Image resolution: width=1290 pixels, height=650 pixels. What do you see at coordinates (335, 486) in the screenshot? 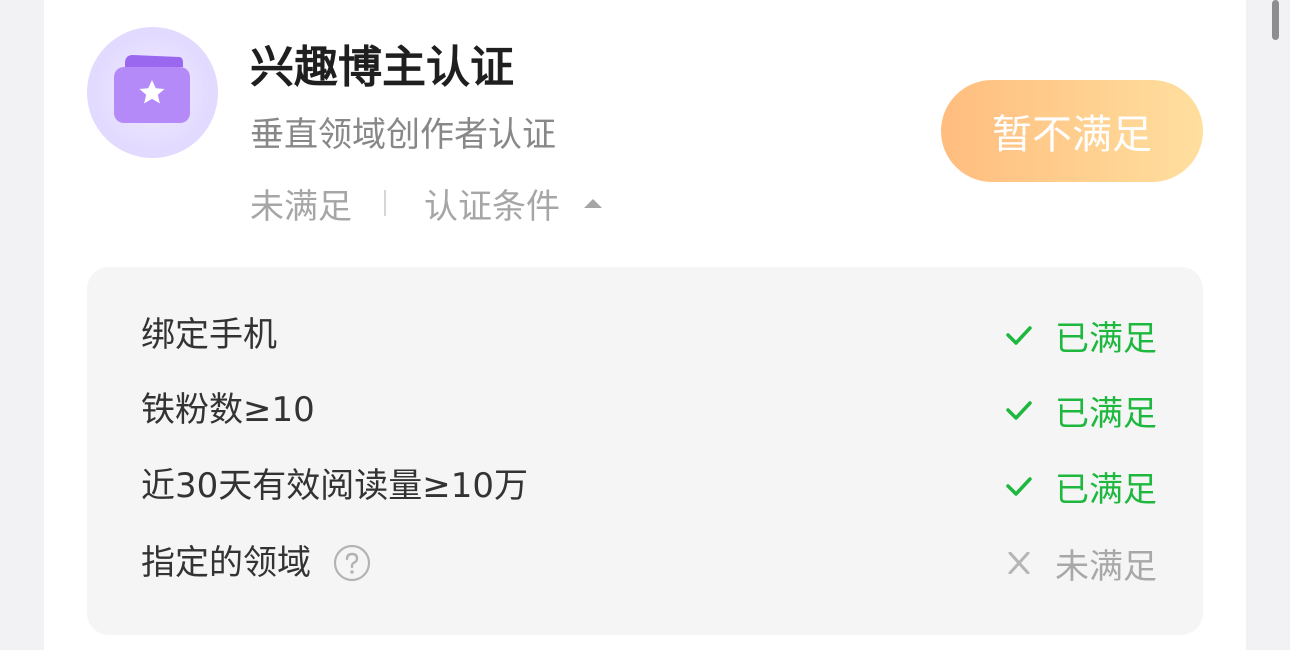
I see `condition-label: 近30天有效阅读量≥10万` at bounding box center [335, 486].